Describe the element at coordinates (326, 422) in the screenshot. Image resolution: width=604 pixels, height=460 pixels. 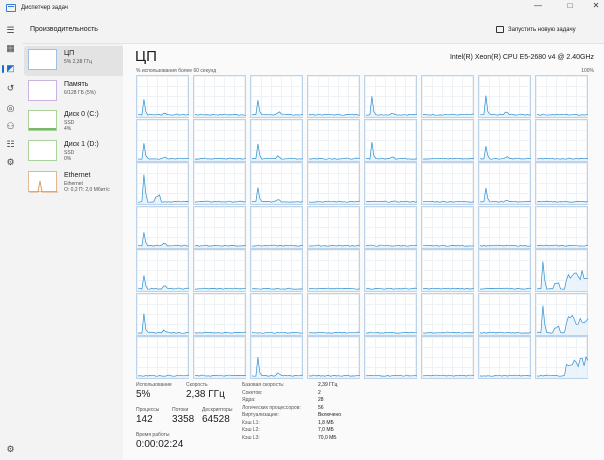
I see `spec-value: 1,8 МБ` at that location.